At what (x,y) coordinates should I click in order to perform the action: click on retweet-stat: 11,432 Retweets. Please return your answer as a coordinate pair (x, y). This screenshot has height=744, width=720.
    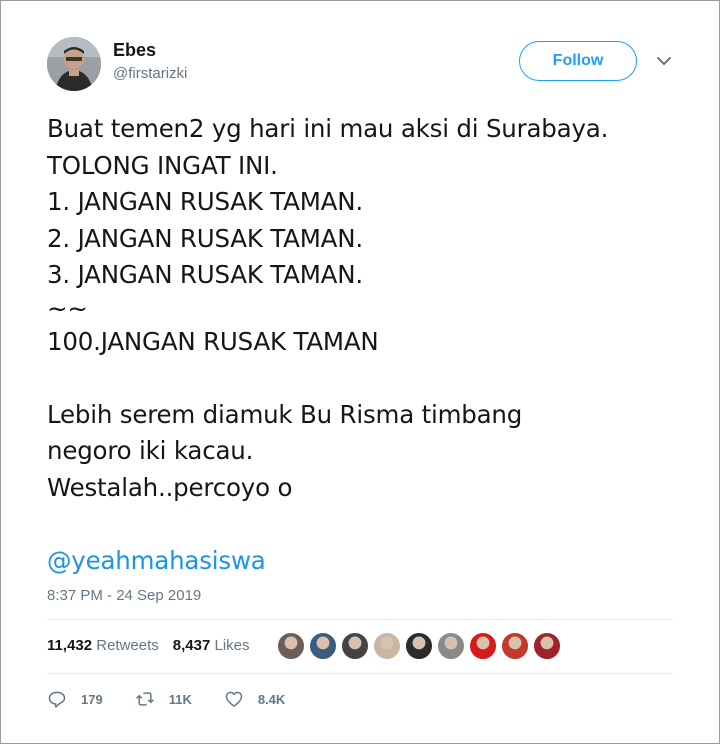
    Looking at the image, I should click on (103, 645).